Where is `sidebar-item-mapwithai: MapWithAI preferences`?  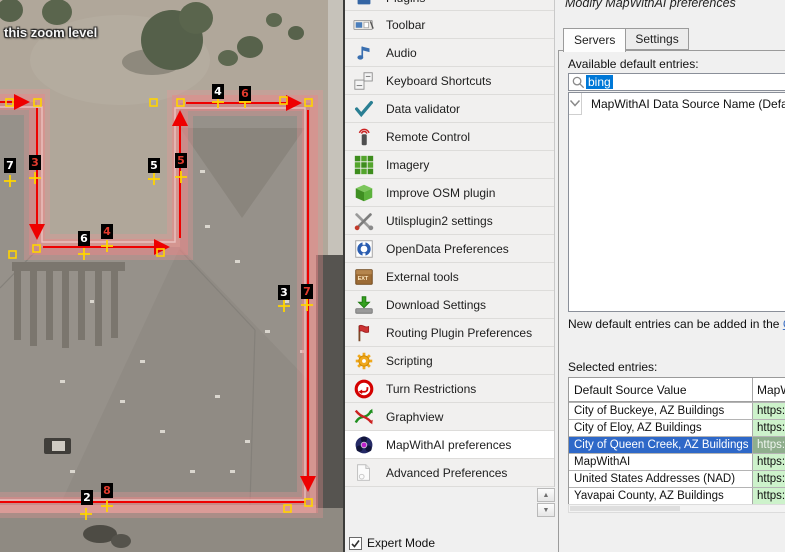 sidebar-item-mapwithai: MapWithAI preferences is located at coordinates (449, 445).